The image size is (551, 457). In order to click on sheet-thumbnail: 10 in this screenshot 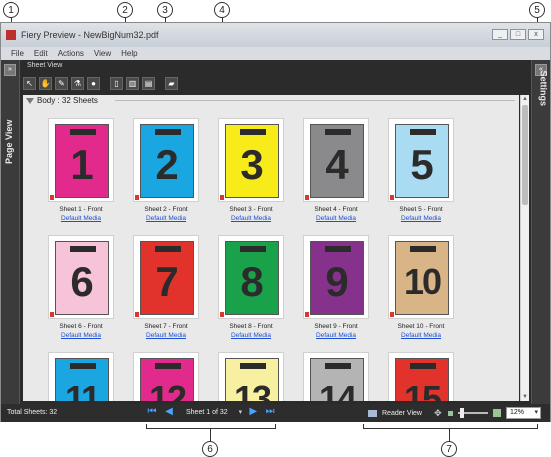, I will do `click(421, 277)`.